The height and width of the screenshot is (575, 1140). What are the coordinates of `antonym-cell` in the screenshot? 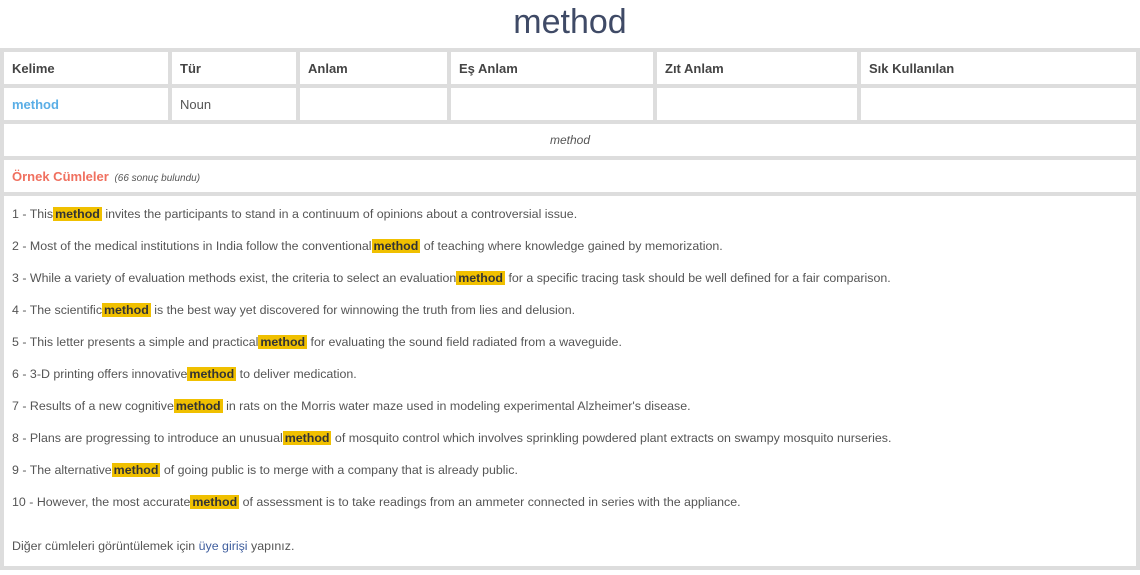 It's located at (757, 104).